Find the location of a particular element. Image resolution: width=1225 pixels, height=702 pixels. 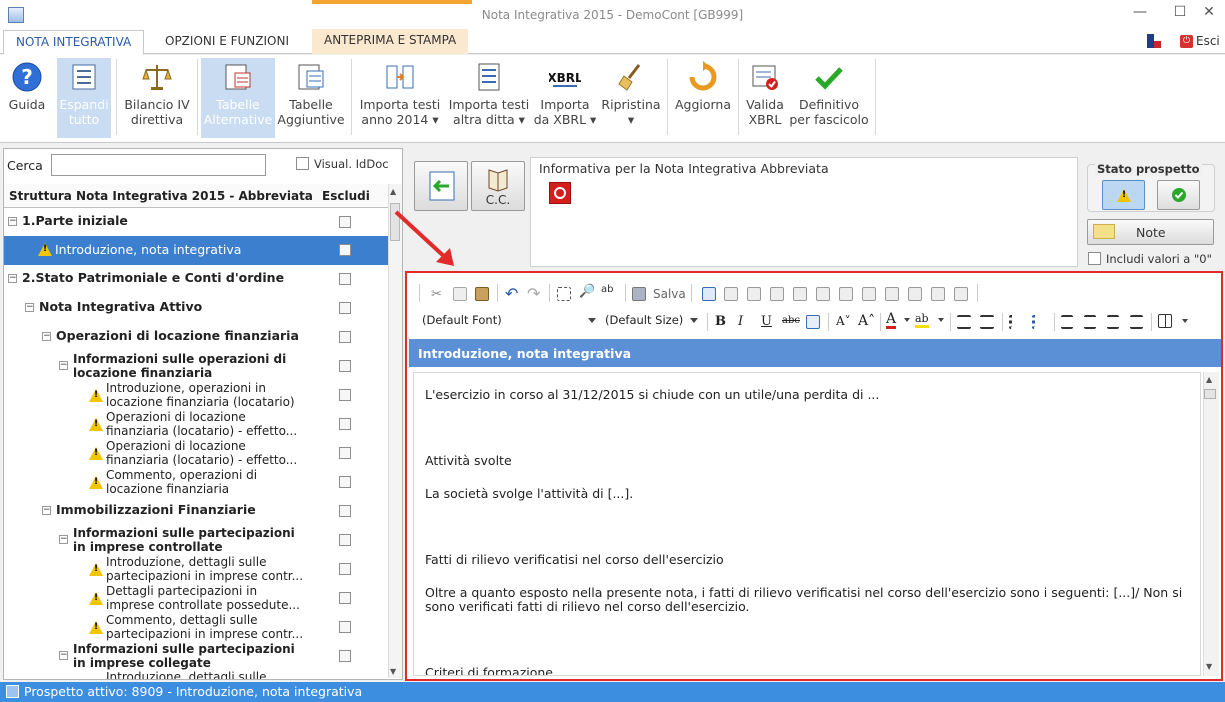

tree-node: − Nota Integrativa Attivo is located at coordinates (196, 308).